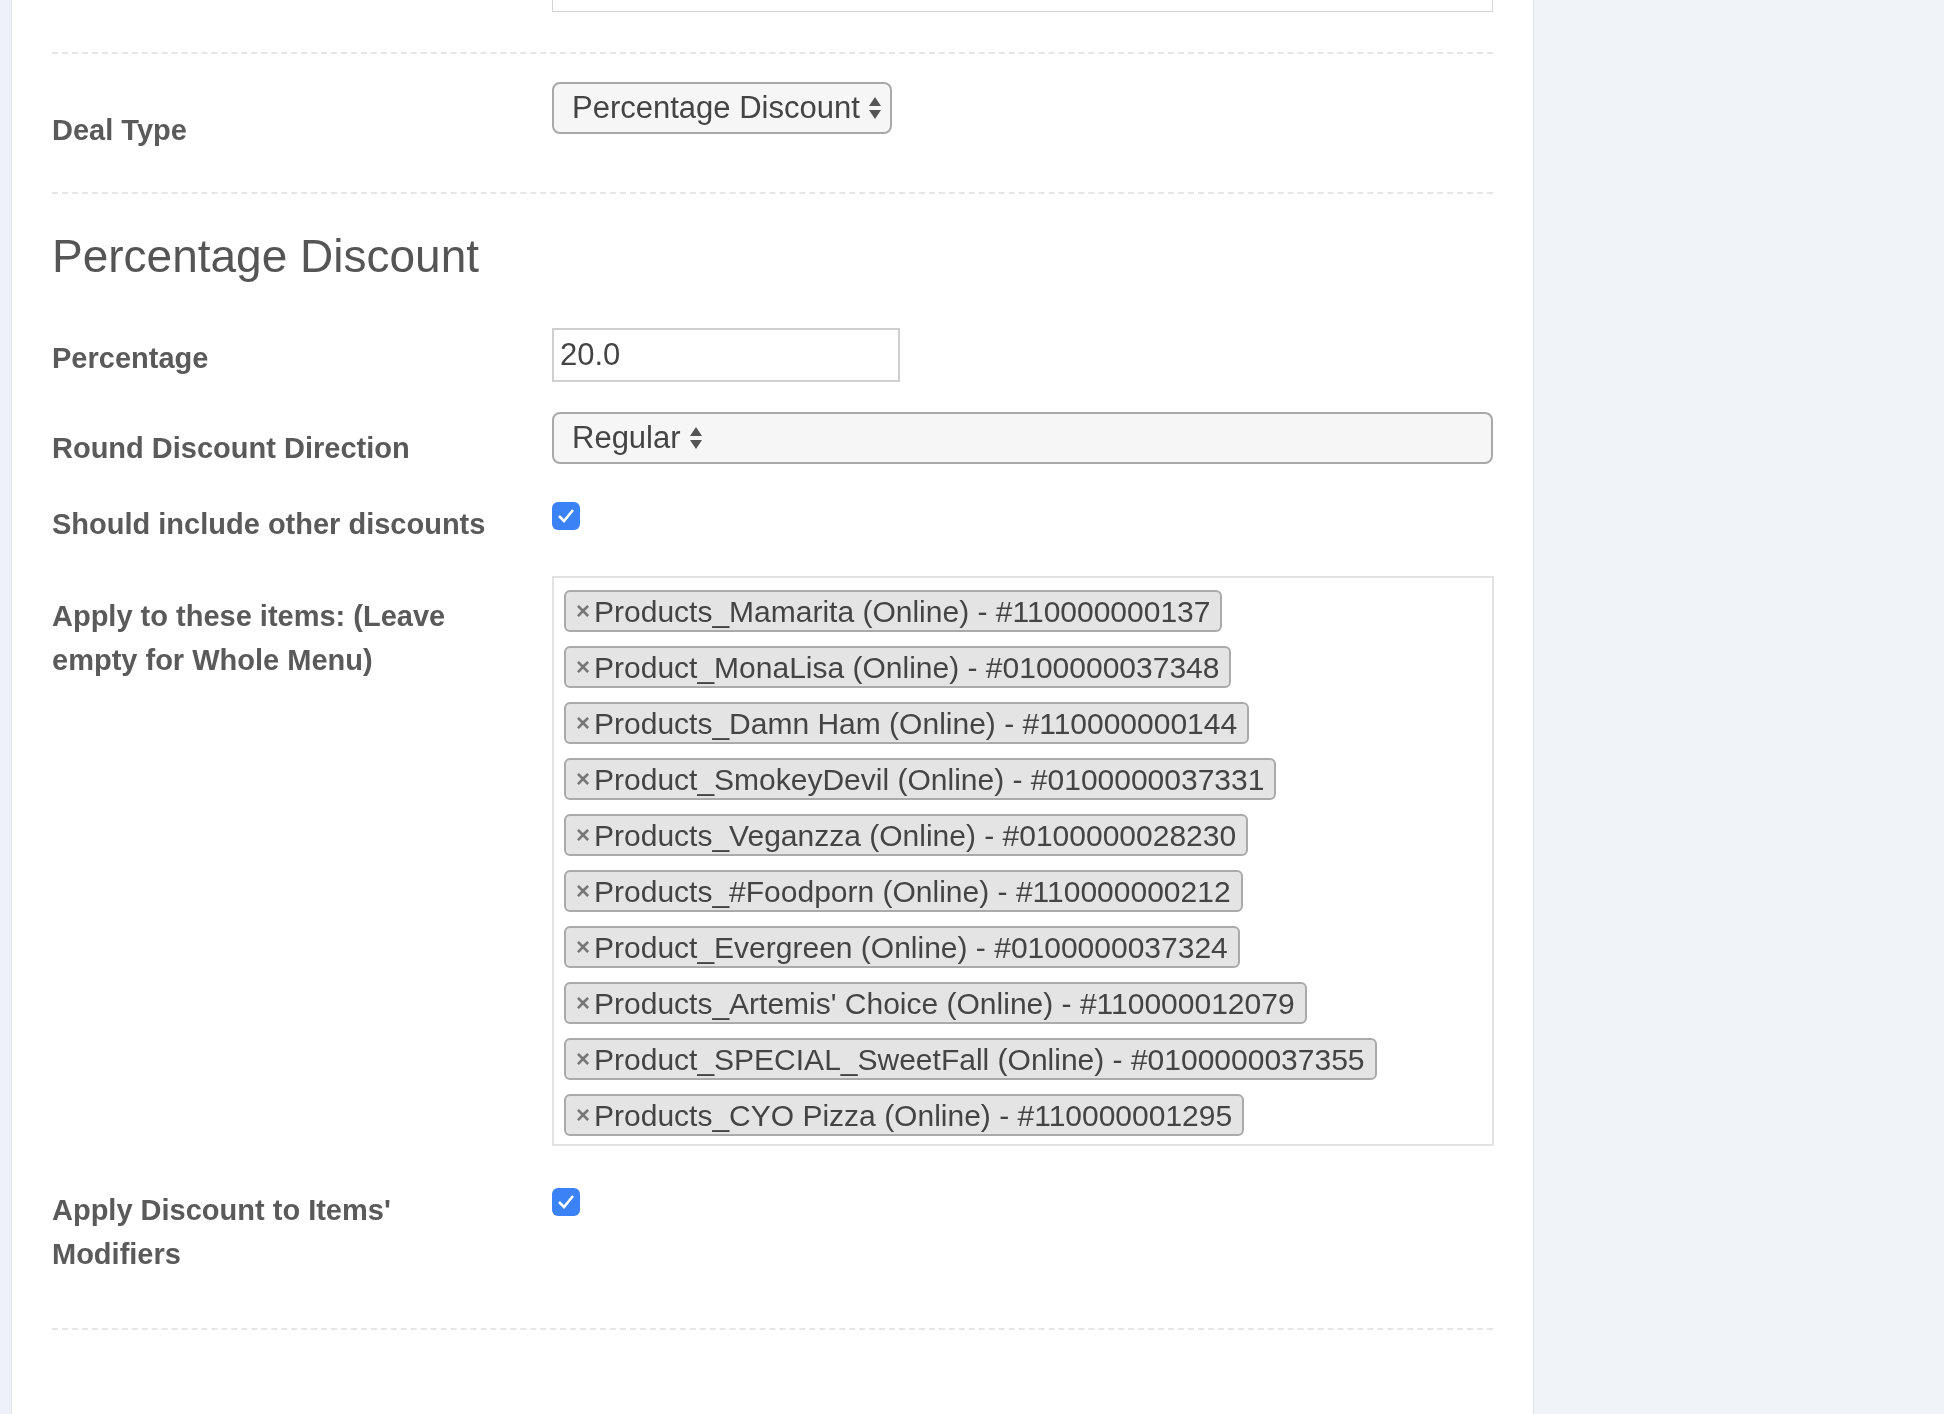  Describe the element at coordinates (915, 835) in the screenshot. I see `tag-label: Products_Veganzza (Online) - #0100000028230` at that location.